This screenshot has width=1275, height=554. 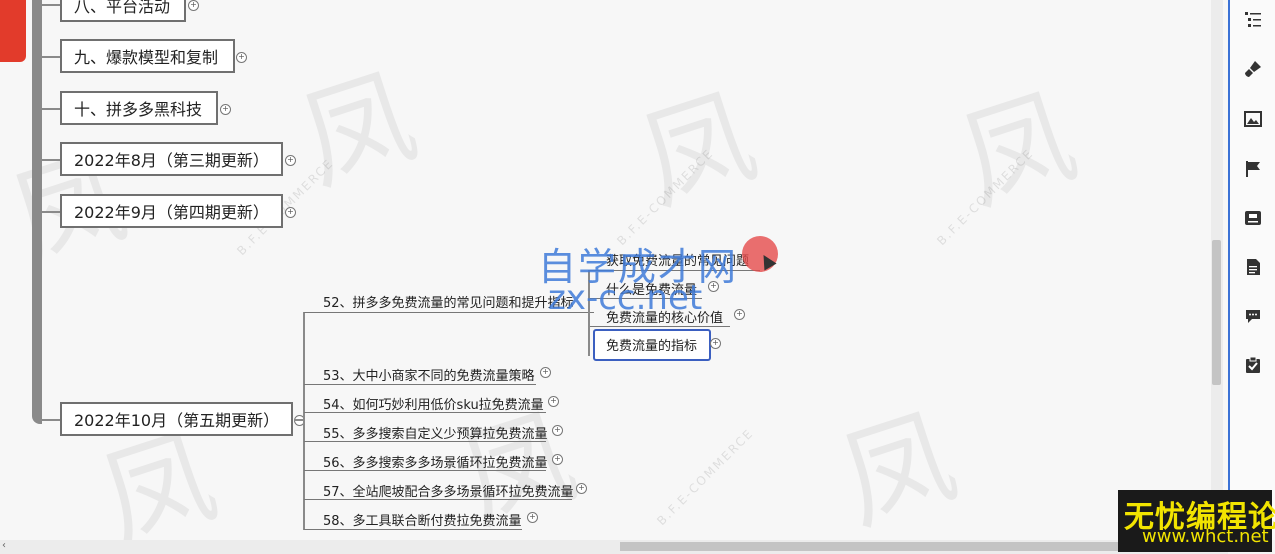 I want to click on paint-brush-icon, so click(x=1253, y=69).